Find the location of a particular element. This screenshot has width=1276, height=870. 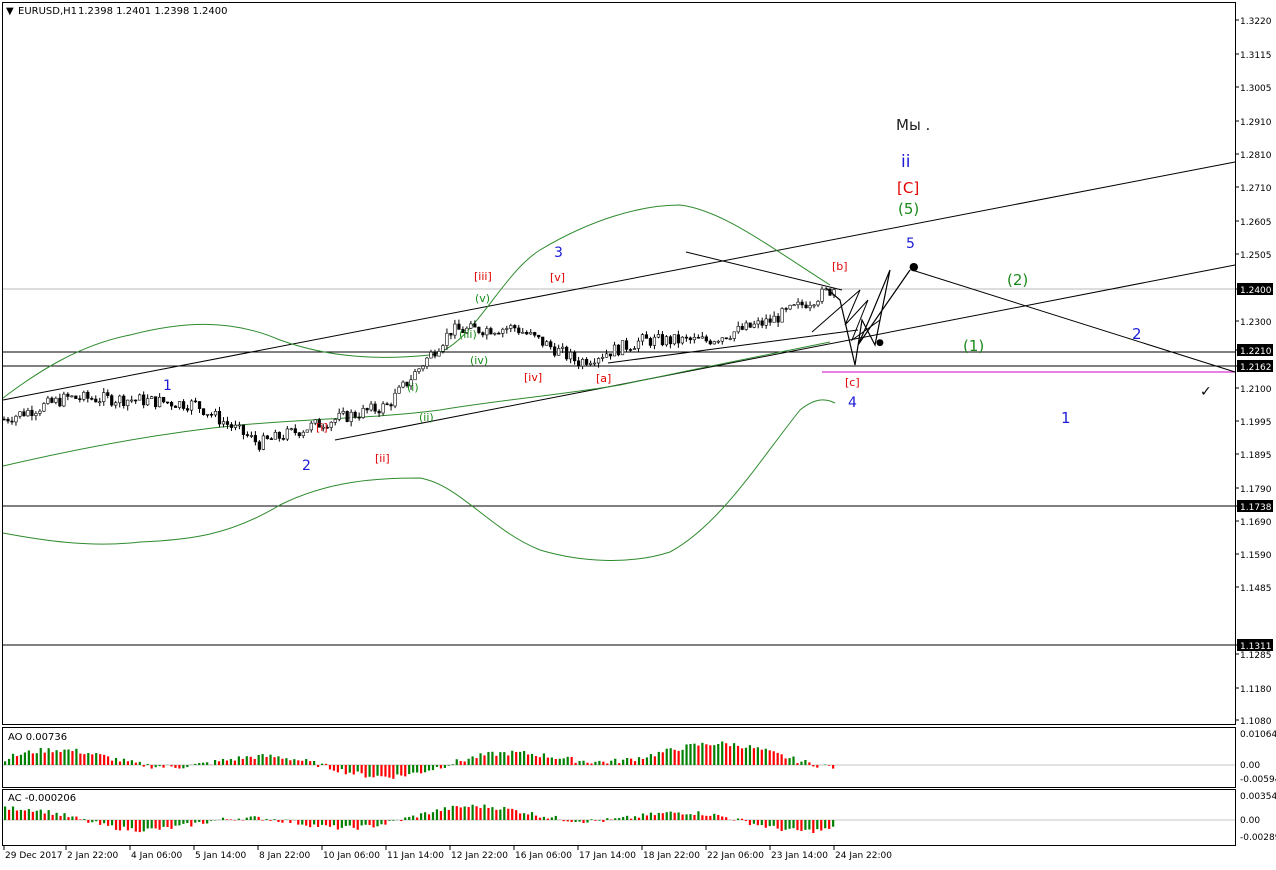

ac-histogram is located at coordinates (419, 819).